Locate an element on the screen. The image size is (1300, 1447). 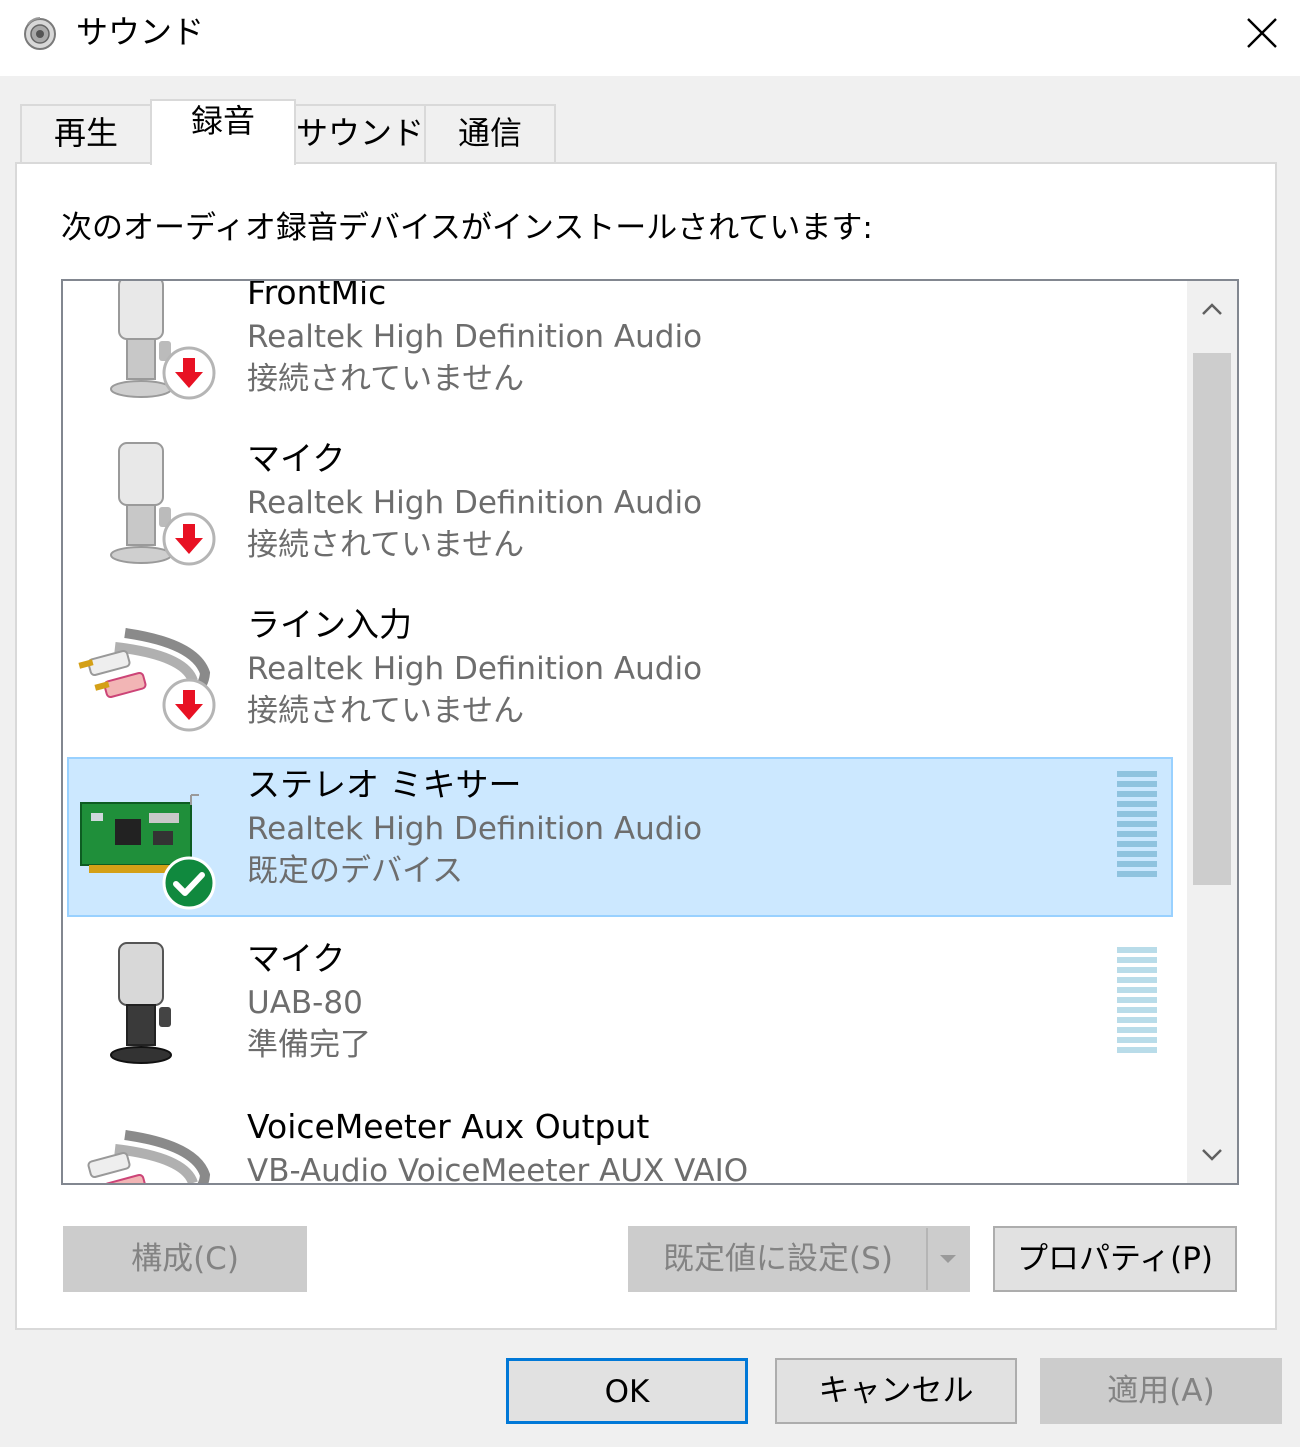
device-status: 準備完了 is located at coordinates (309, 1045).